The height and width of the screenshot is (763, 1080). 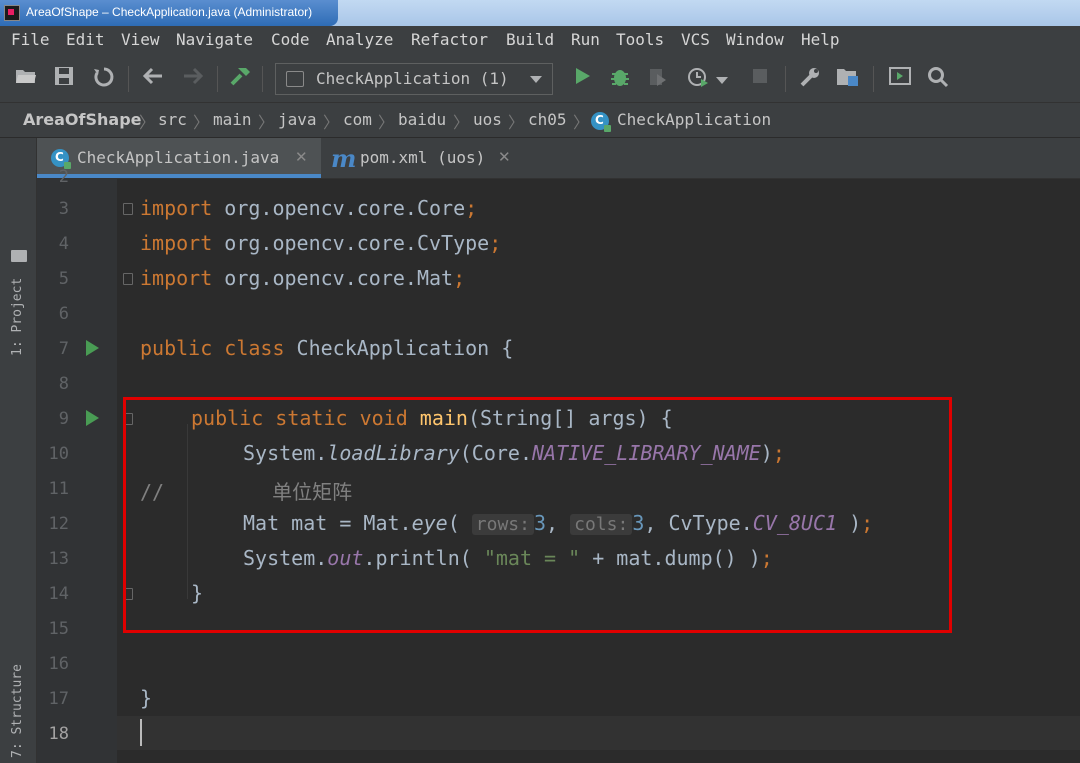 I want to click on main-toolbar: CheckApplication (1), so click(x=540, y=78).